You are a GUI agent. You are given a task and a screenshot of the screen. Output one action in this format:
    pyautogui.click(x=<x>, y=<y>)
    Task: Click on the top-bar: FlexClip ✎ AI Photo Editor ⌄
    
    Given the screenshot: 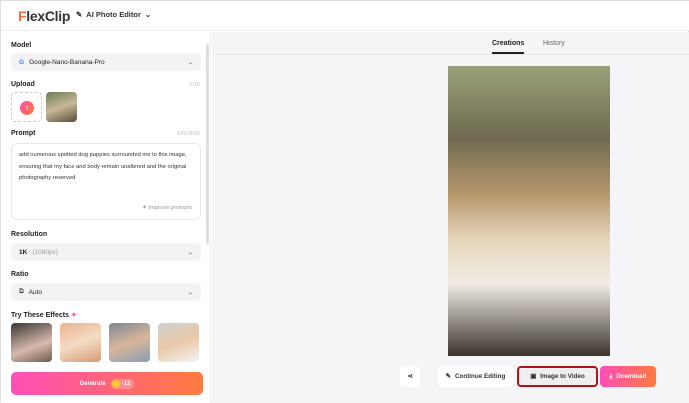 What is the action you would take?
    pyautogui.click(x=345, y=16)
    